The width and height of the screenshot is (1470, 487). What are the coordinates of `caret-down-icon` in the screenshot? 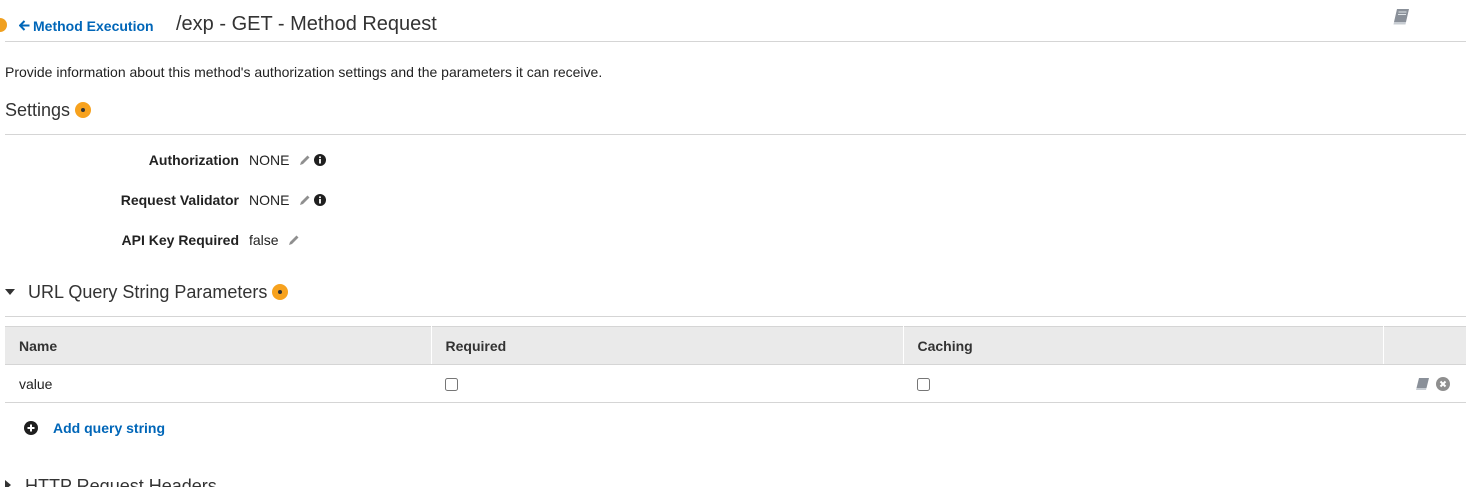 It's located at (10, 292).